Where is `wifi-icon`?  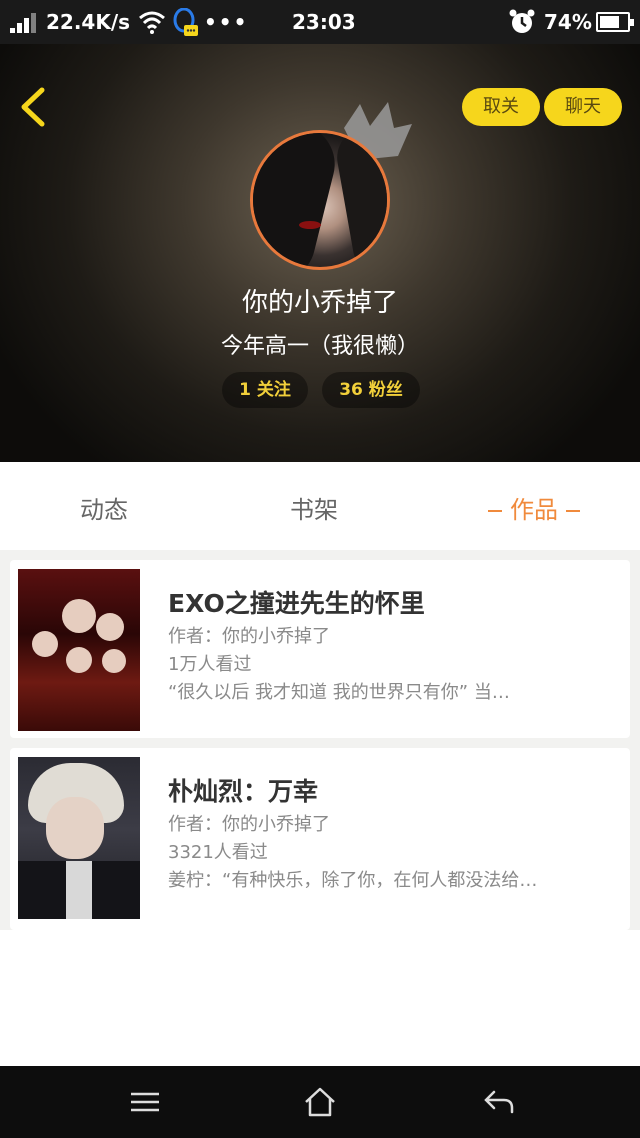 wifi-icon is located at coordinates (152, 22).